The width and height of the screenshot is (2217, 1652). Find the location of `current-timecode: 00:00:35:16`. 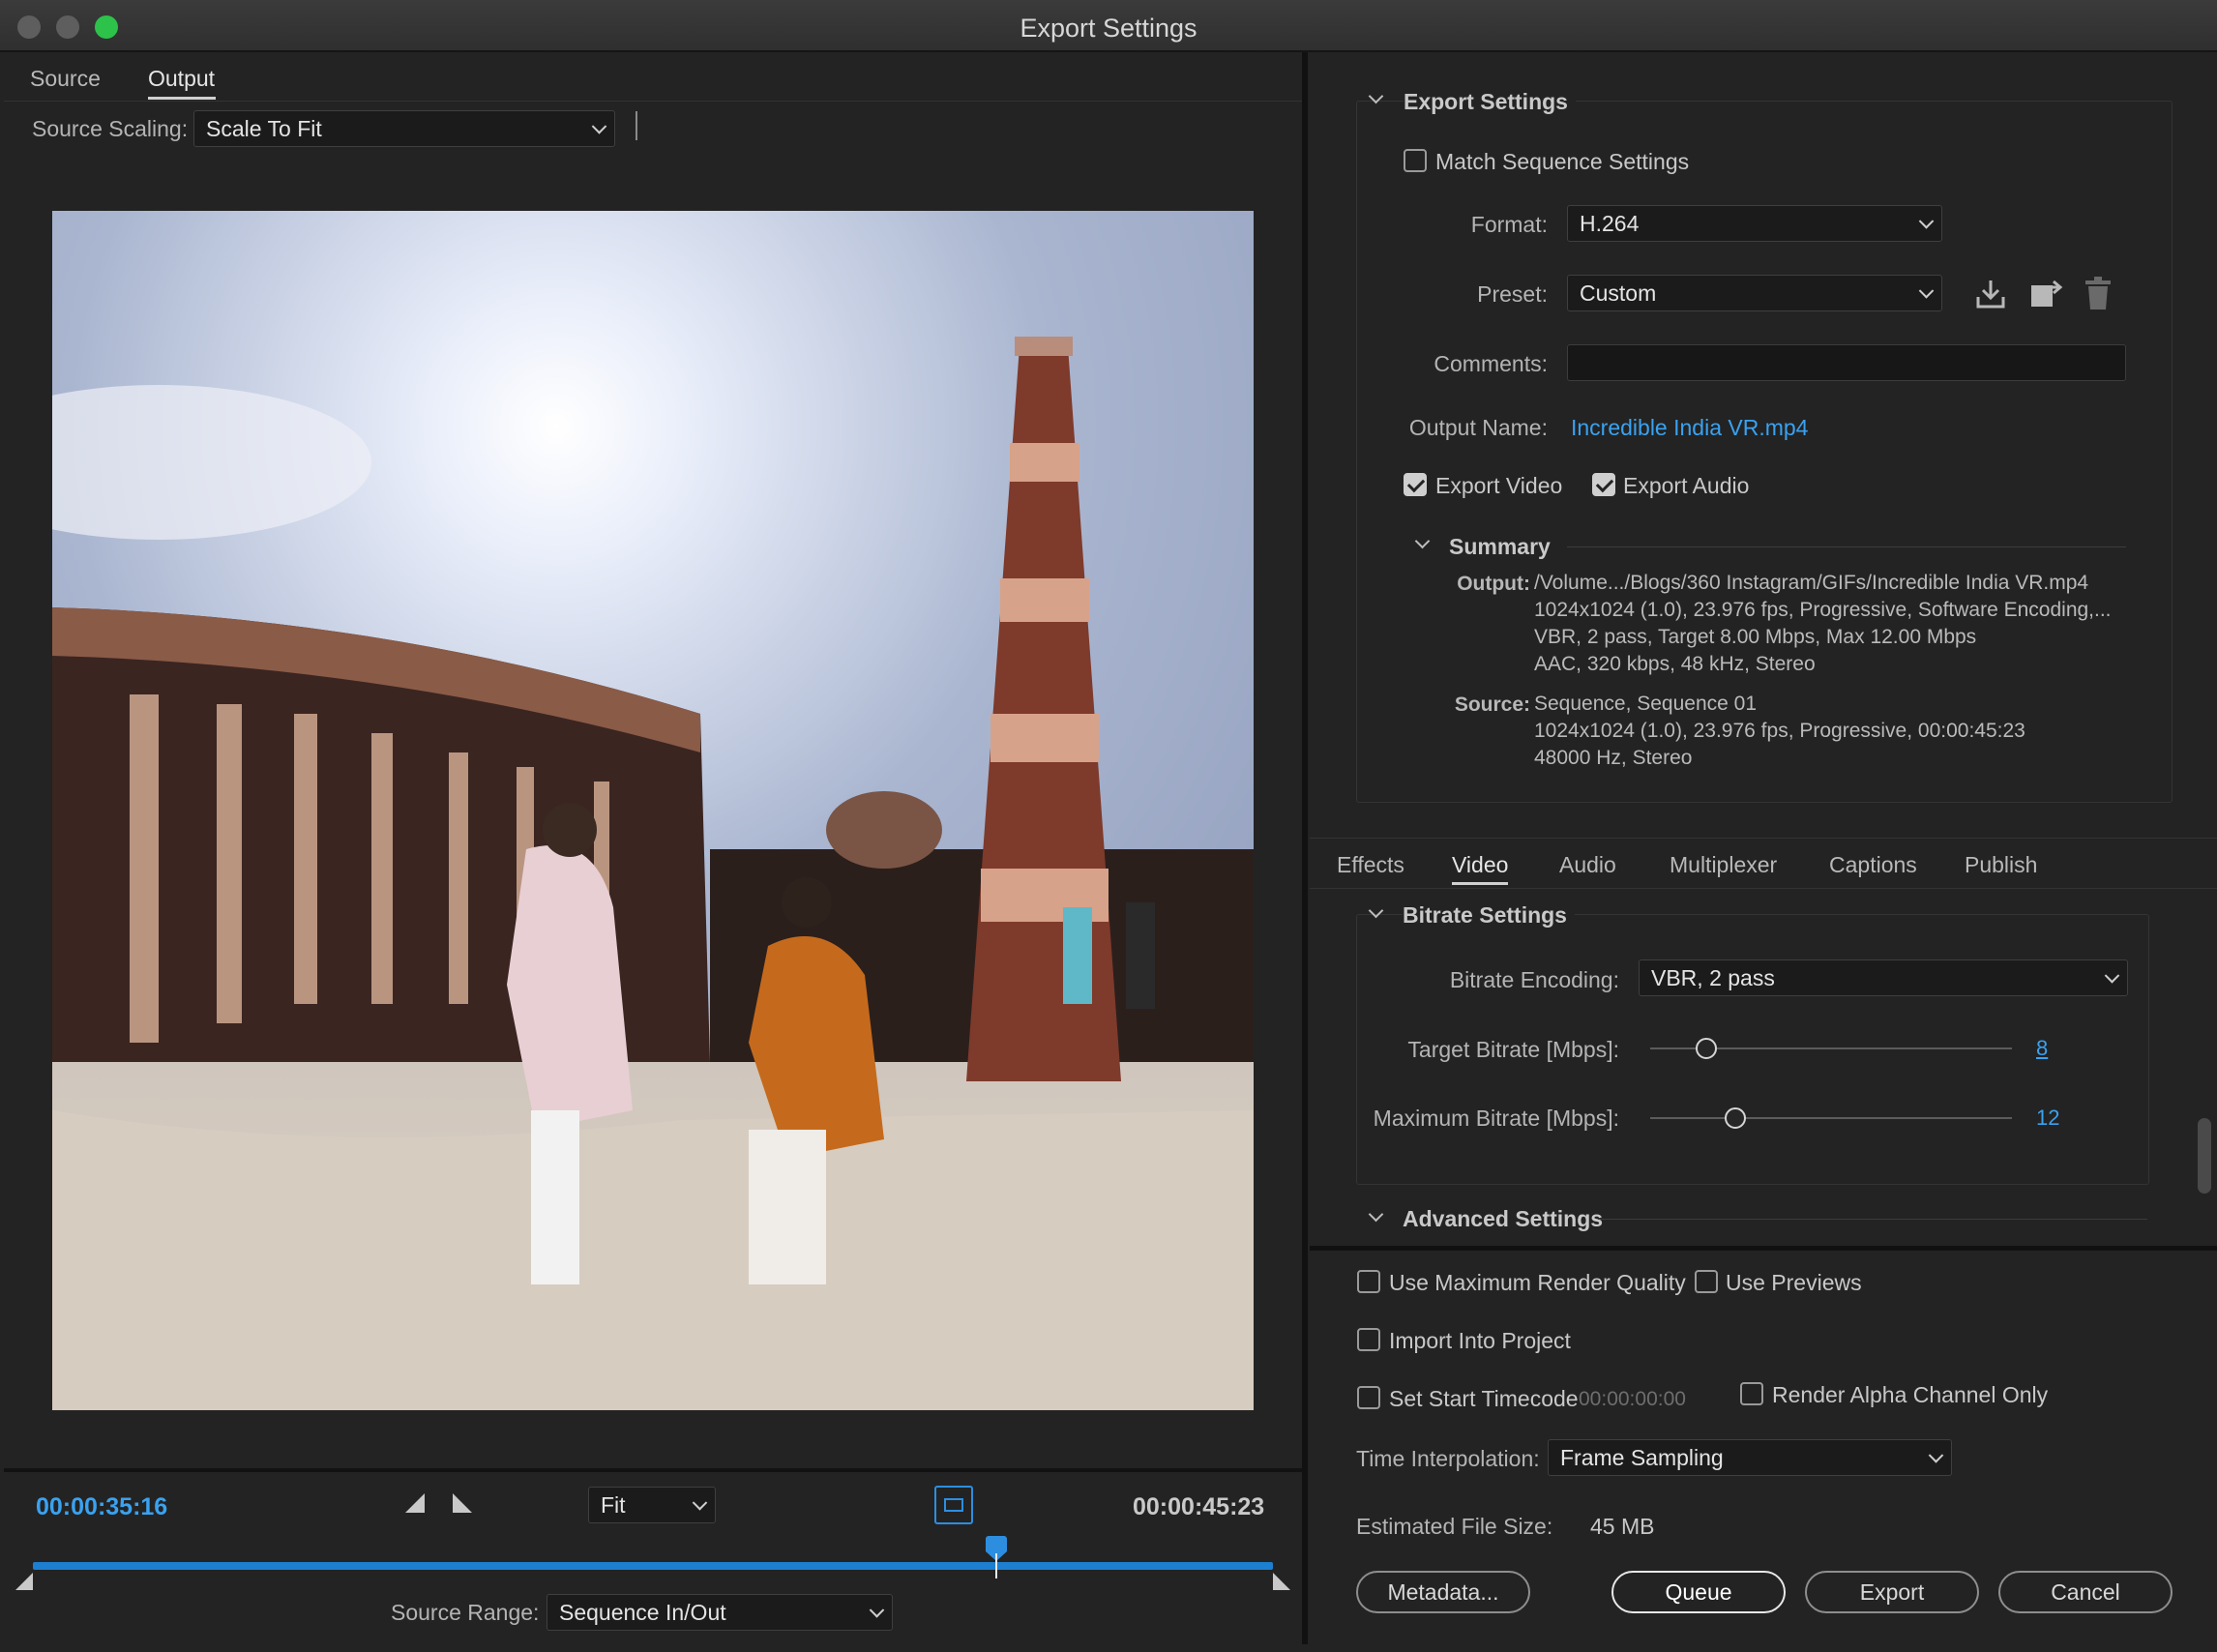

current-timecode: 00:00:35:16 is located at coordinates (101, 1507).